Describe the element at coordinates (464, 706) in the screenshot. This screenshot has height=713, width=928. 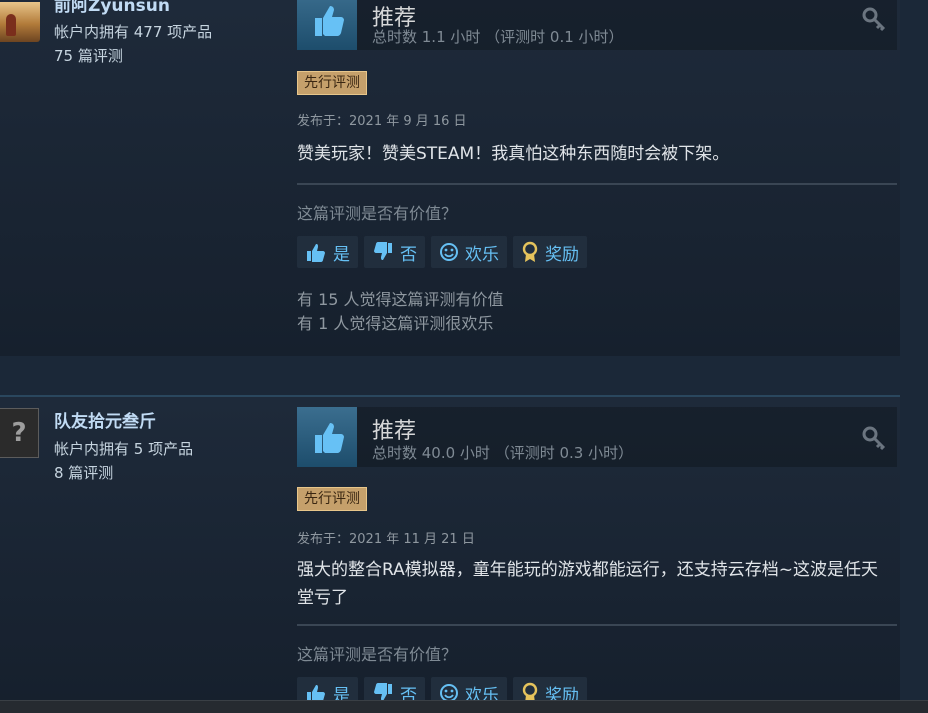
I see `bottom-scrollbar` at that location.